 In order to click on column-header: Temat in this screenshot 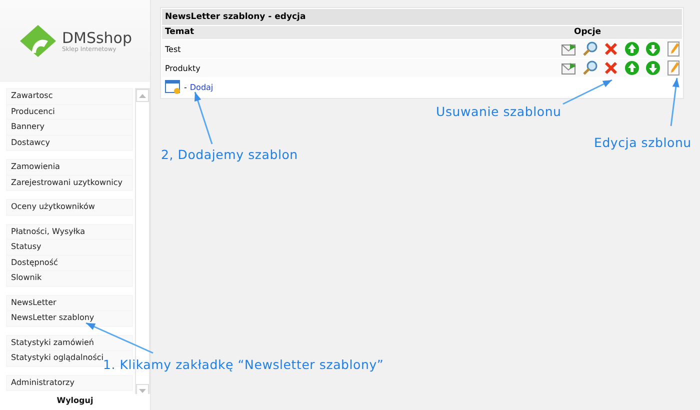, I will do `click(180, 32)`.